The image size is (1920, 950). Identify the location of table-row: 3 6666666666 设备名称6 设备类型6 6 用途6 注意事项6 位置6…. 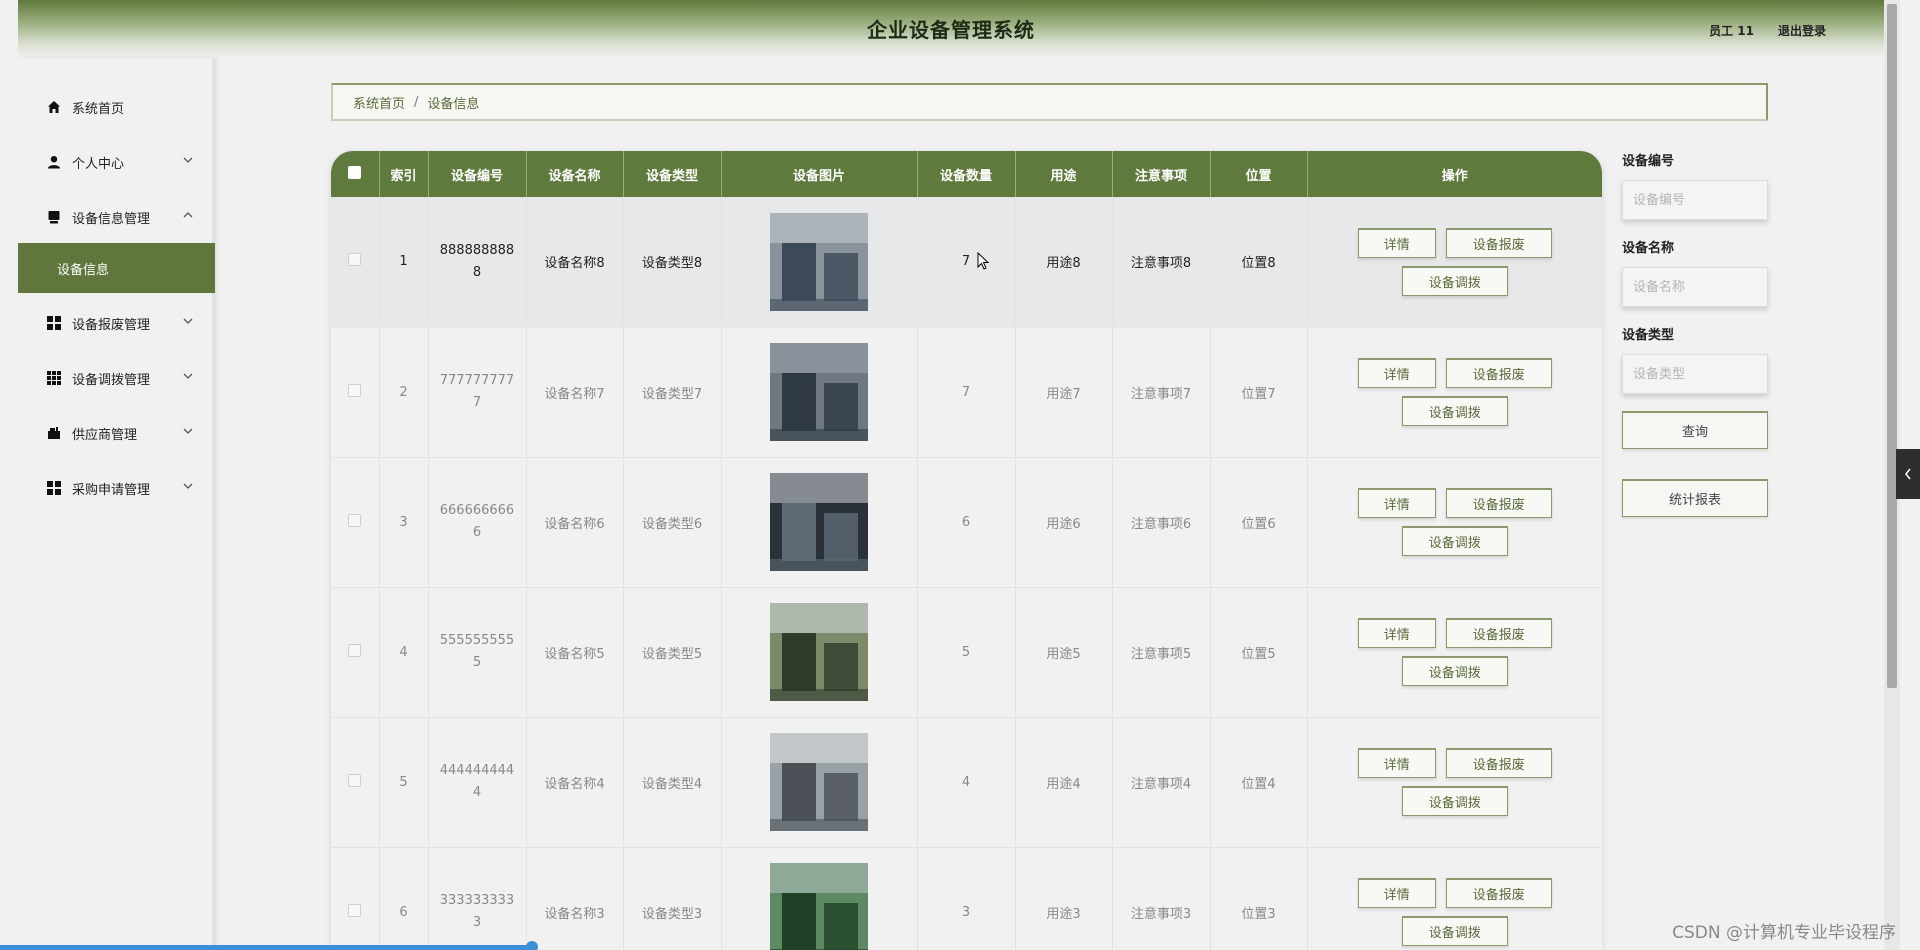
(966, 522).